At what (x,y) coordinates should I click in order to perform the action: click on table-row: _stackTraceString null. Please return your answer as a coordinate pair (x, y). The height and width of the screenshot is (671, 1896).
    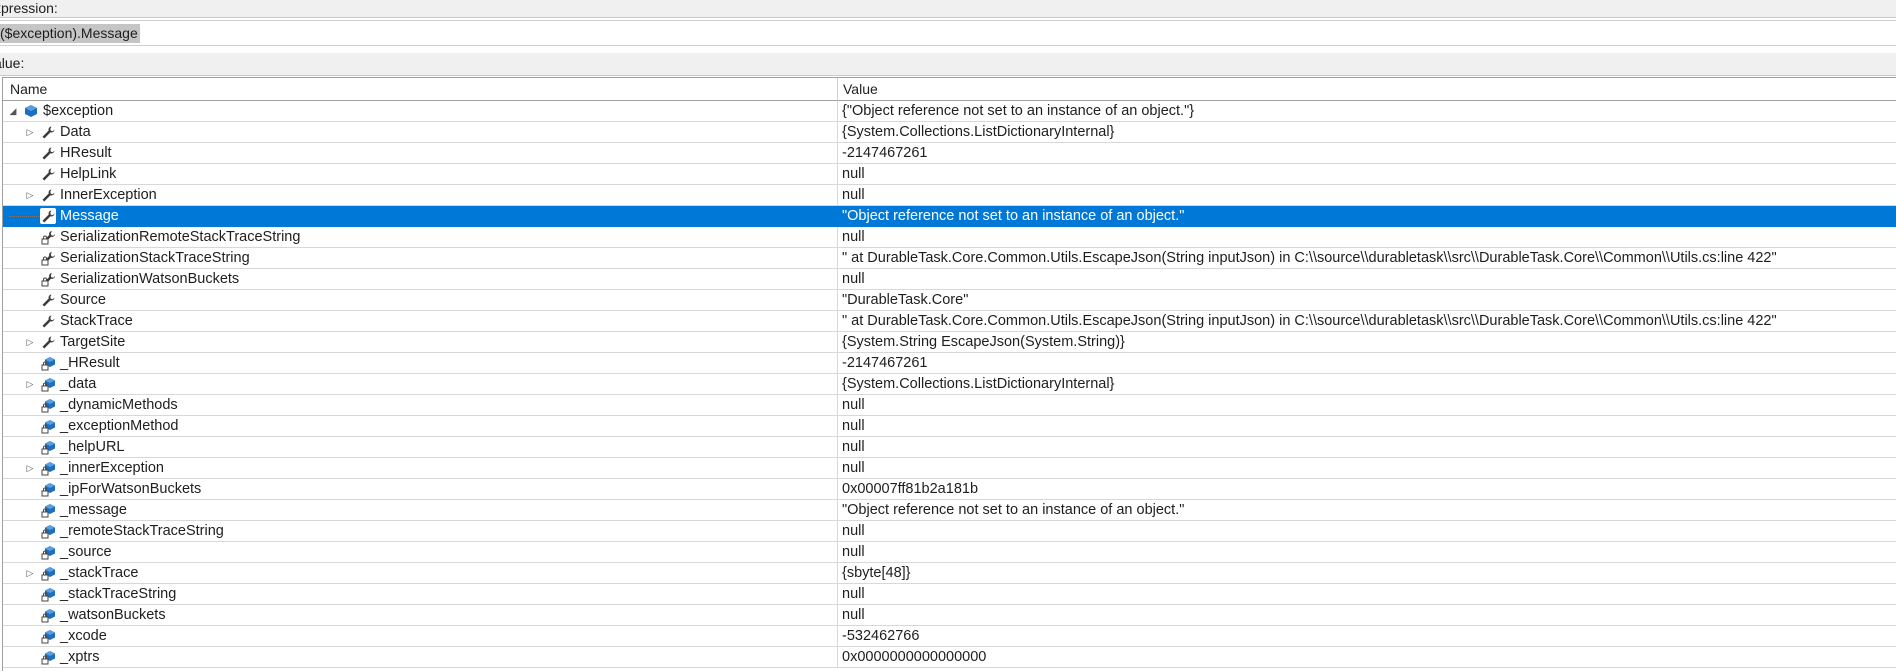
    Looking at the image, I should click on (949, 594).